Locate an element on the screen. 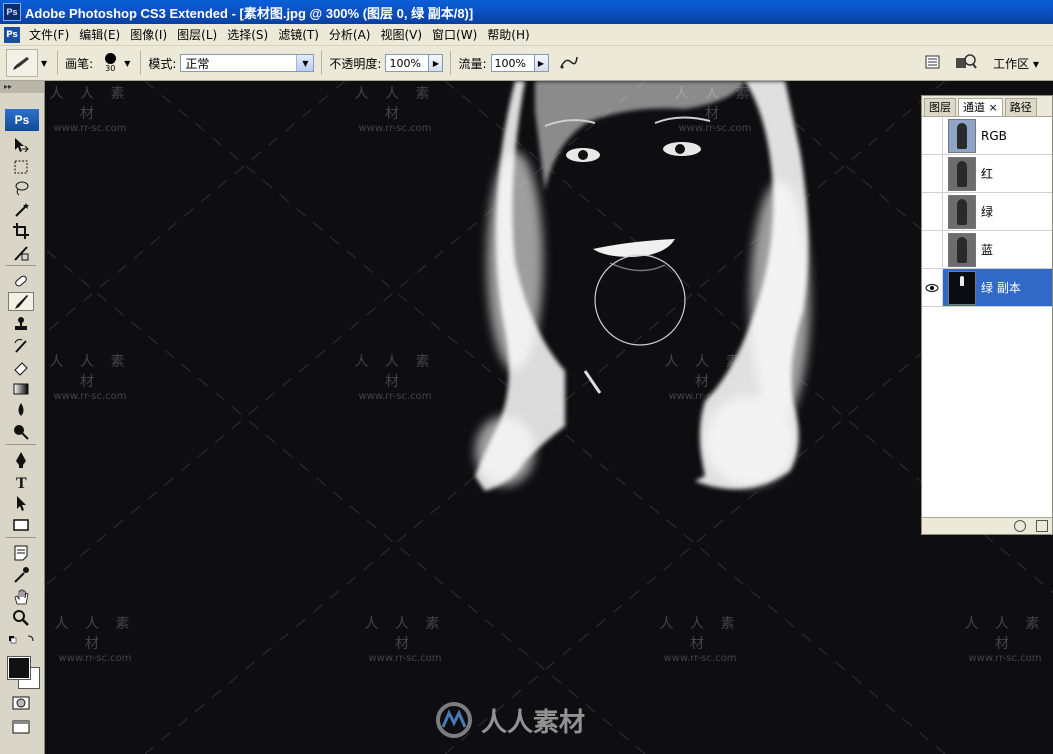  hand-icon is located at coordinates (21, 596).